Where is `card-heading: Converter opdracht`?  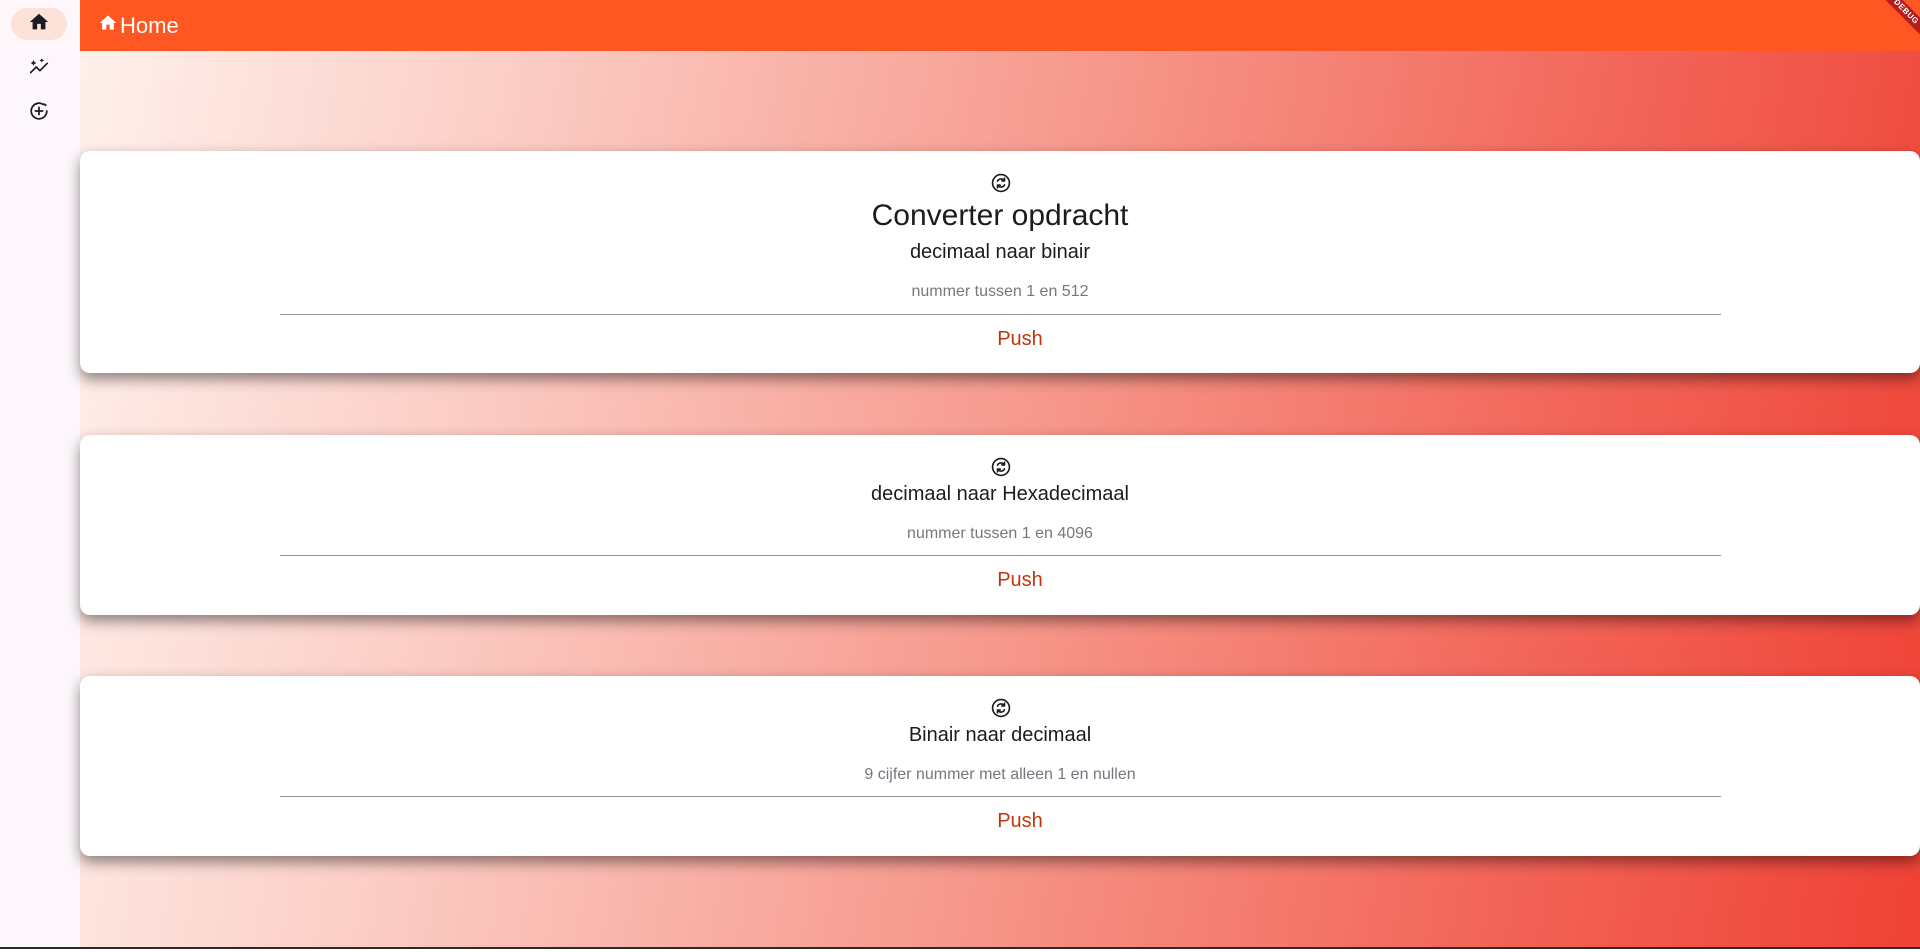 card-heading: Converter opdracht is located at coordinates (1000, 215).